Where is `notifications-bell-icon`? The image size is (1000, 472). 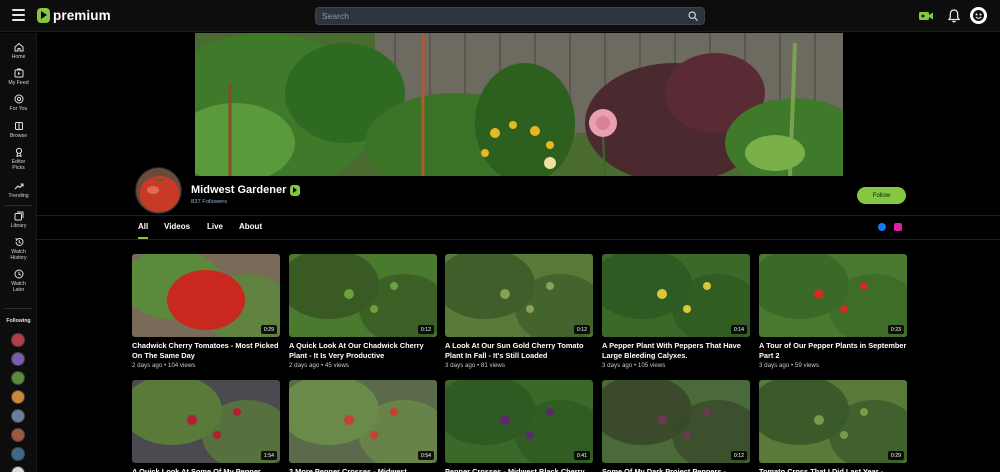 notifications-bell-icon is located at coordinates (954, 16).